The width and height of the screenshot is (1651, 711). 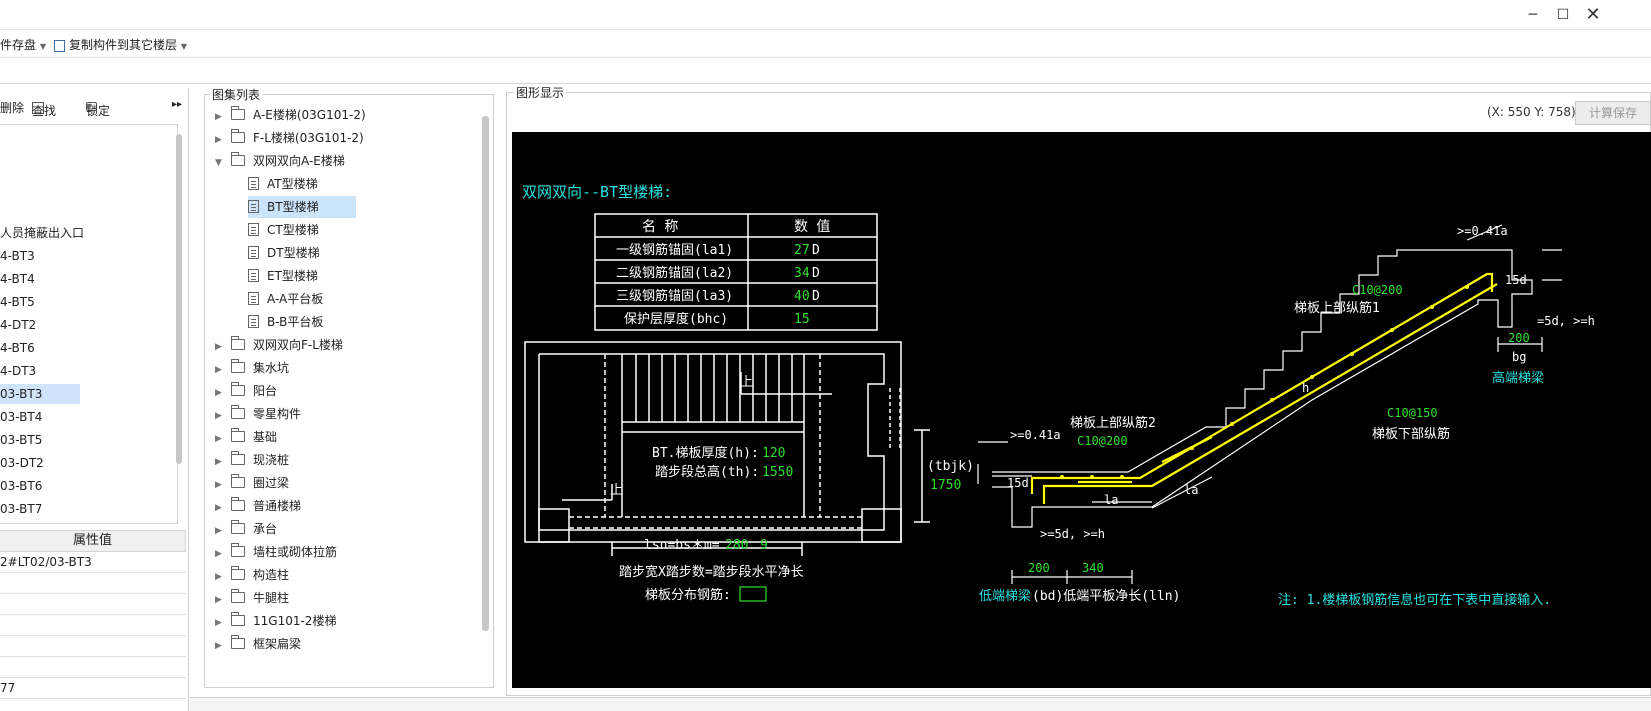 I want to click on anchor-top-label: >=0.41a, so click(x=1482, y=231).